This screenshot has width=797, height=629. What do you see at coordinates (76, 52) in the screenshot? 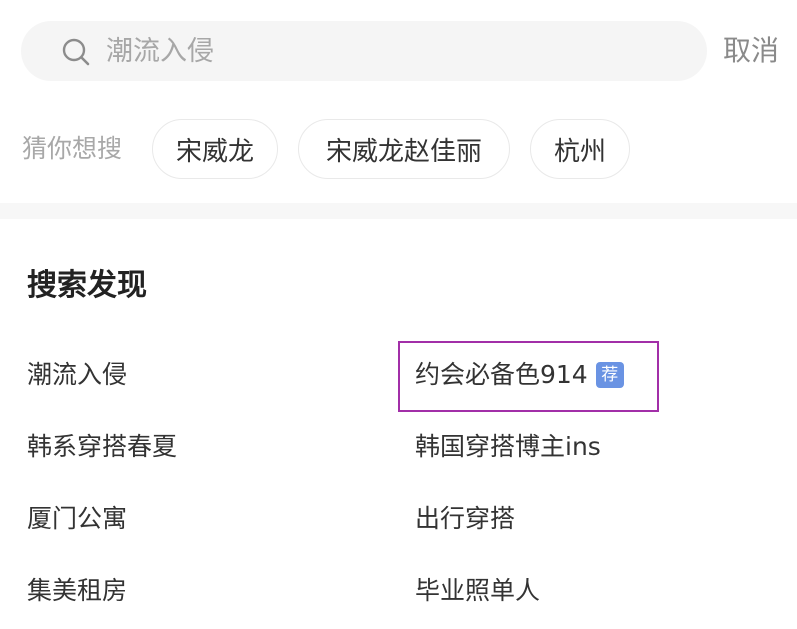
I see `search-icon` at bounding box center [76, 52].